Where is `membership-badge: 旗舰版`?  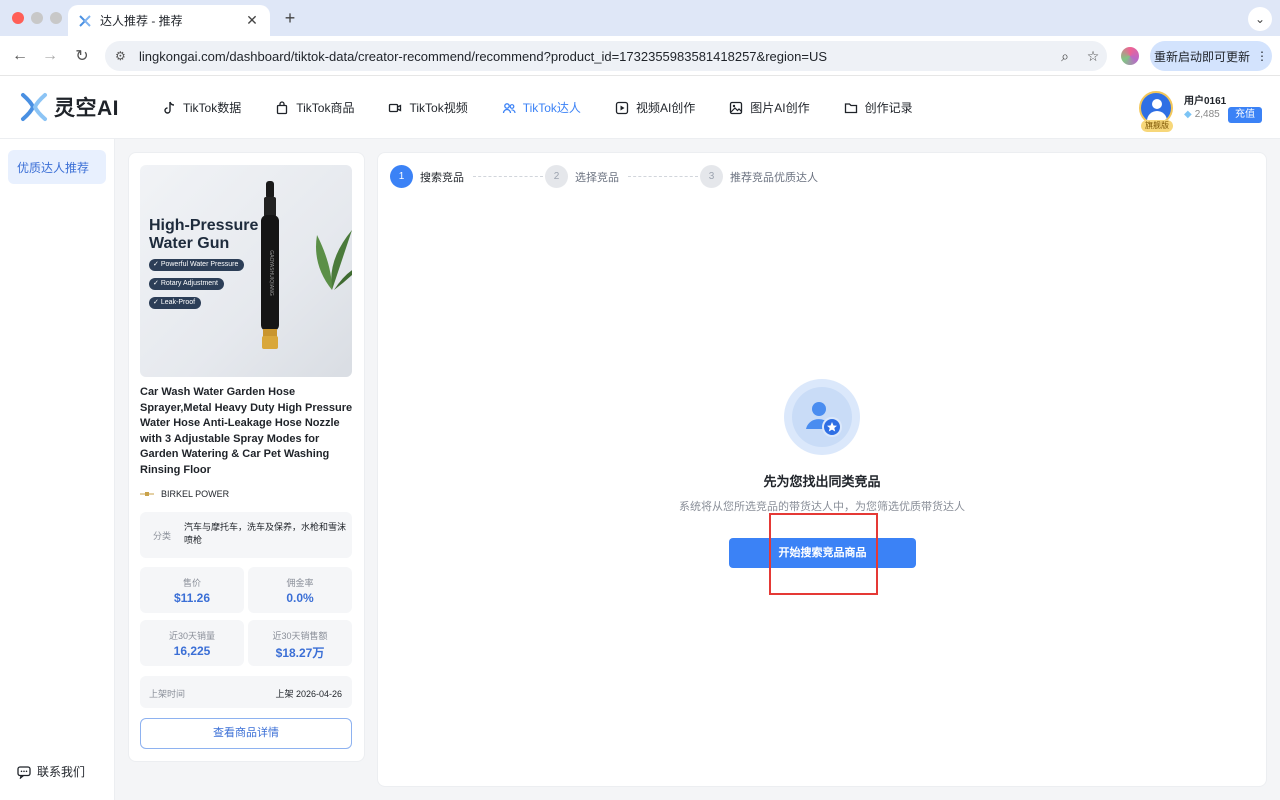 membership-badge: 旗舰版 is located at coordinates (1157, 126).